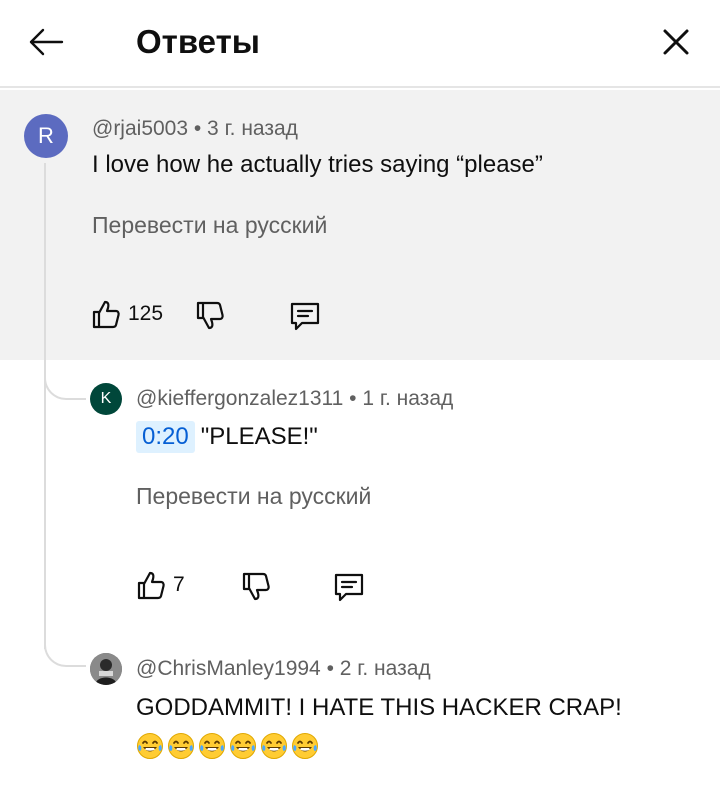 The image size is (720, 787). I want to click on like-button: 7, so click(160, 585).